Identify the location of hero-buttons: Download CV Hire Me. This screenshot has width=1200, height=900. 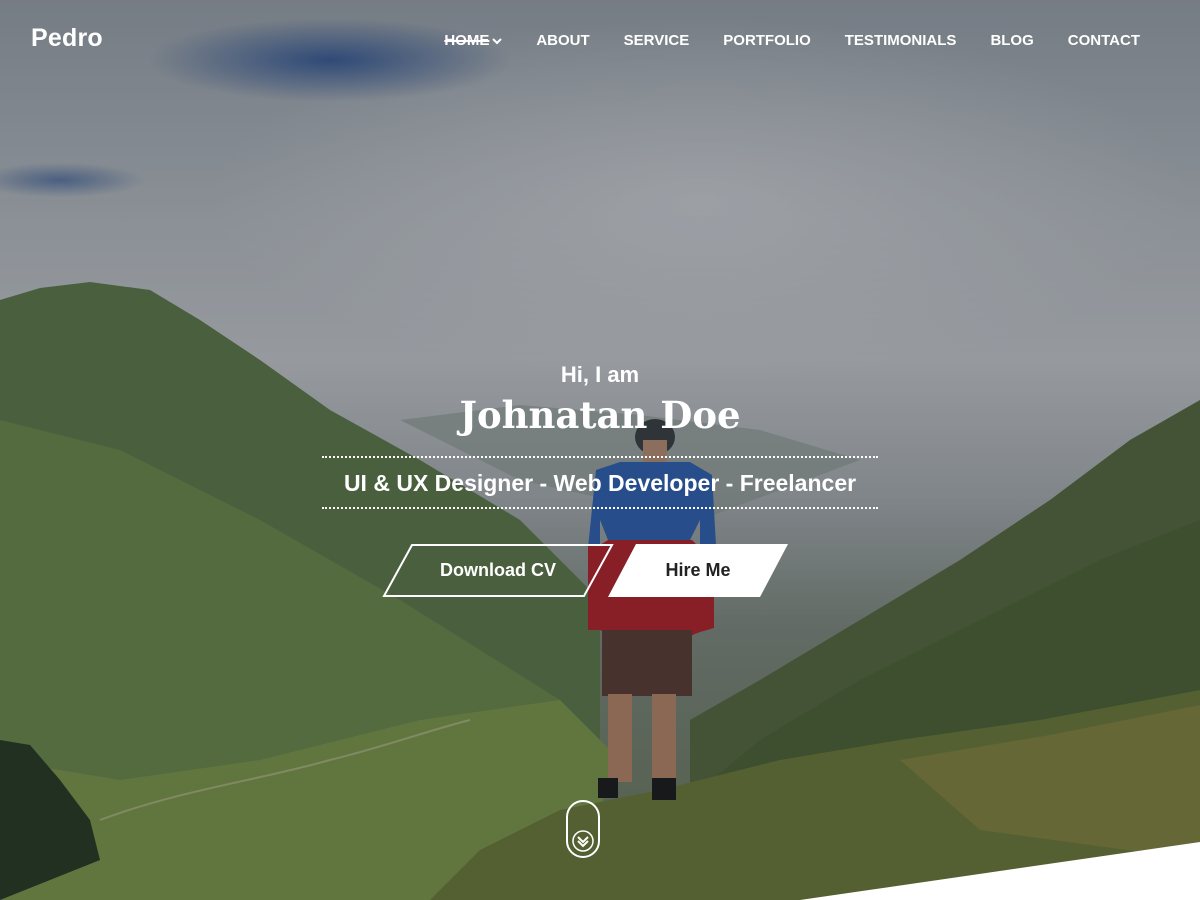
(587, 571).